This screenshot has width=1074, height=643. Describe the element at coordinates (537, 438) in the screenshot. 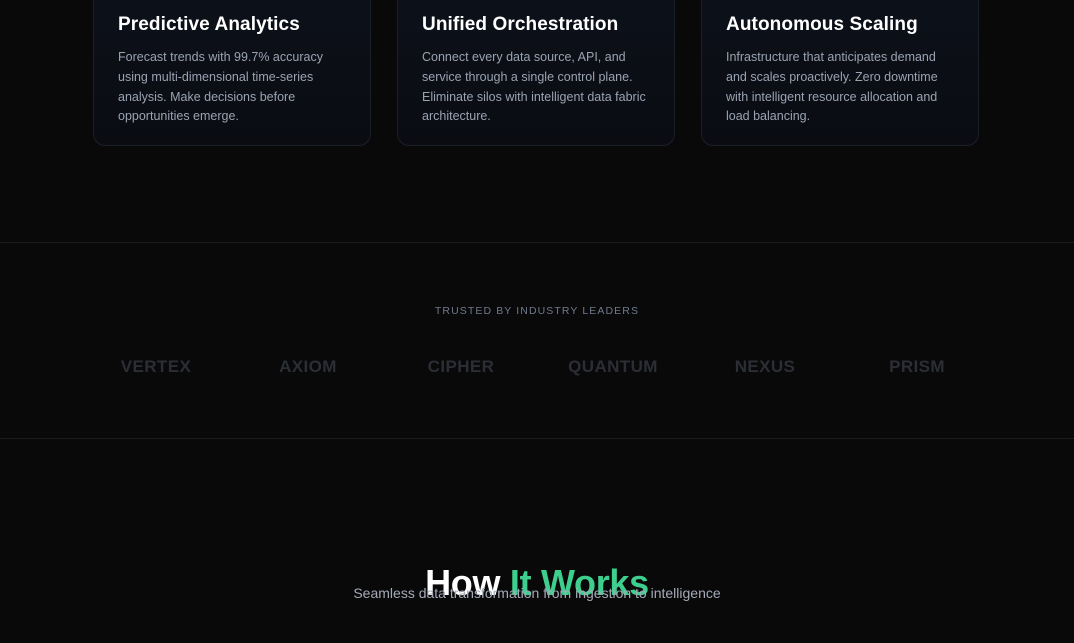

I see `section-divider-bottom` at that location.